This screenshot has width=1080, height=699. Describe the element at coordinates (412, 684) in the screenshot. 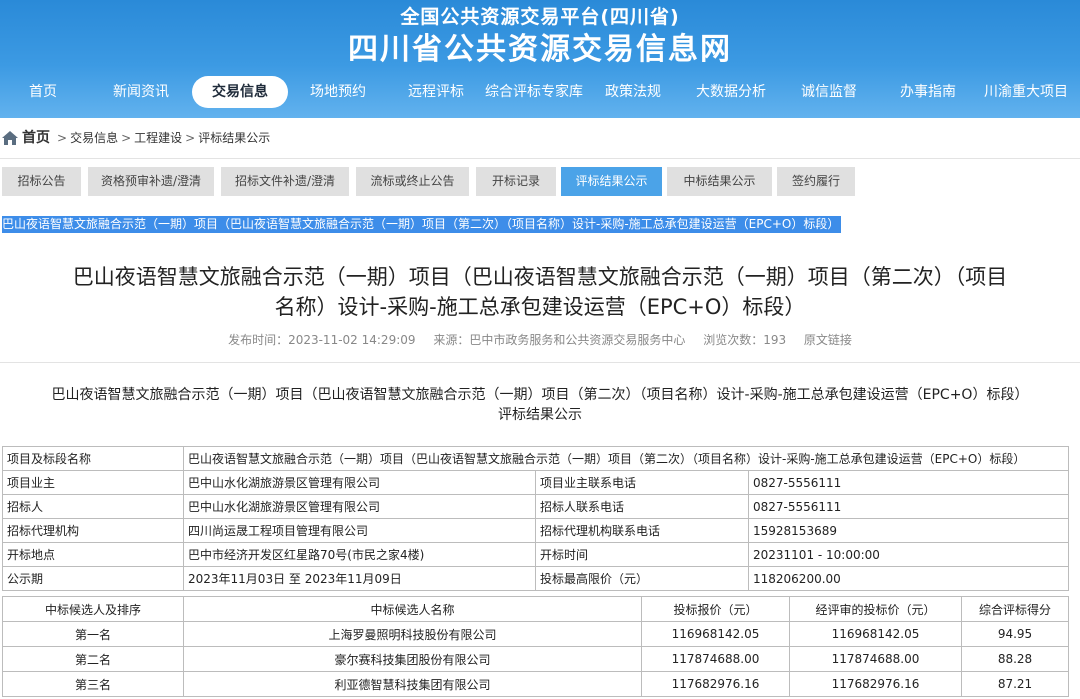

I see `candidate-name-cell: 利亚德智慧科技集团有限公司` at that location.